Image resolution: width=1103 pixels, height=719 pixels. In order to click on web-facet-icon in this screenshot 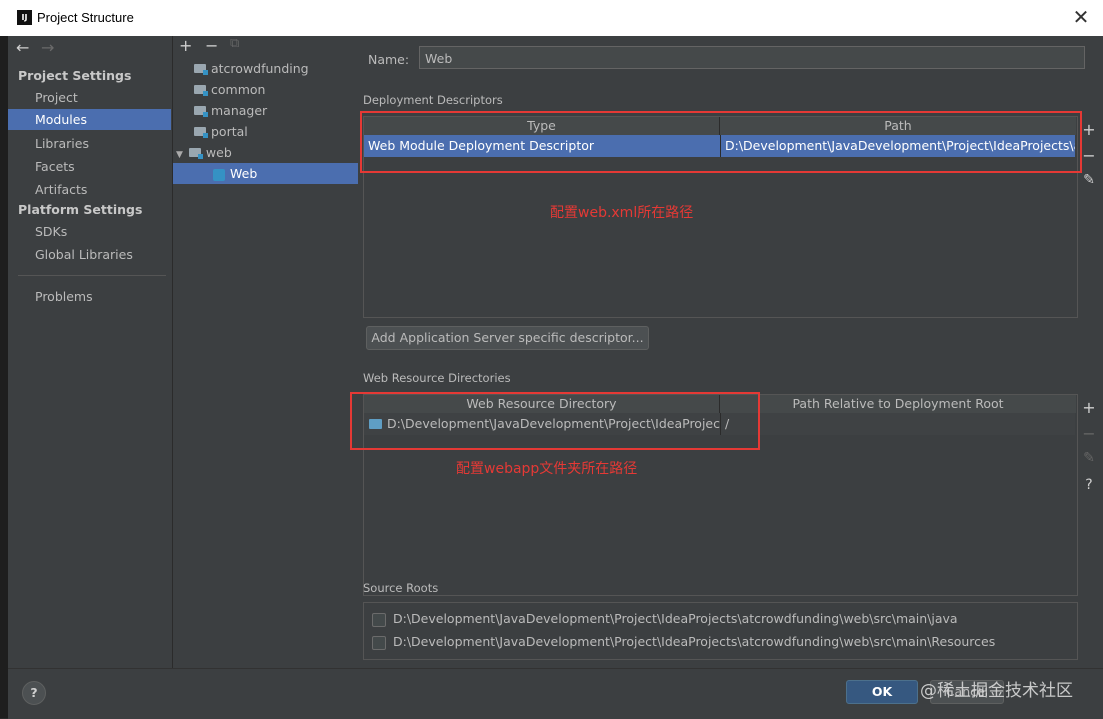, I will do `click(219, 174)`.